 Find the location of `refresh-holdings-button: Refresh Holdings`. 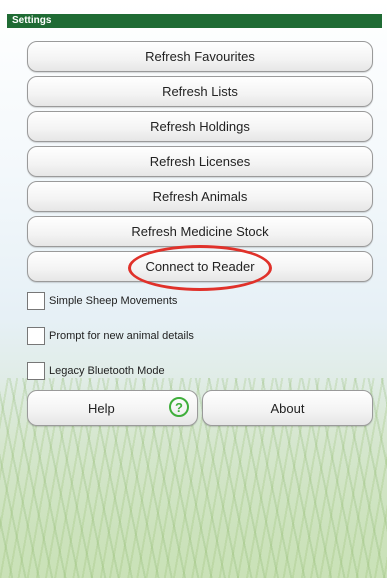

refresh-holdings-button: Refresh Holdings is located at coordinates (200, 126).